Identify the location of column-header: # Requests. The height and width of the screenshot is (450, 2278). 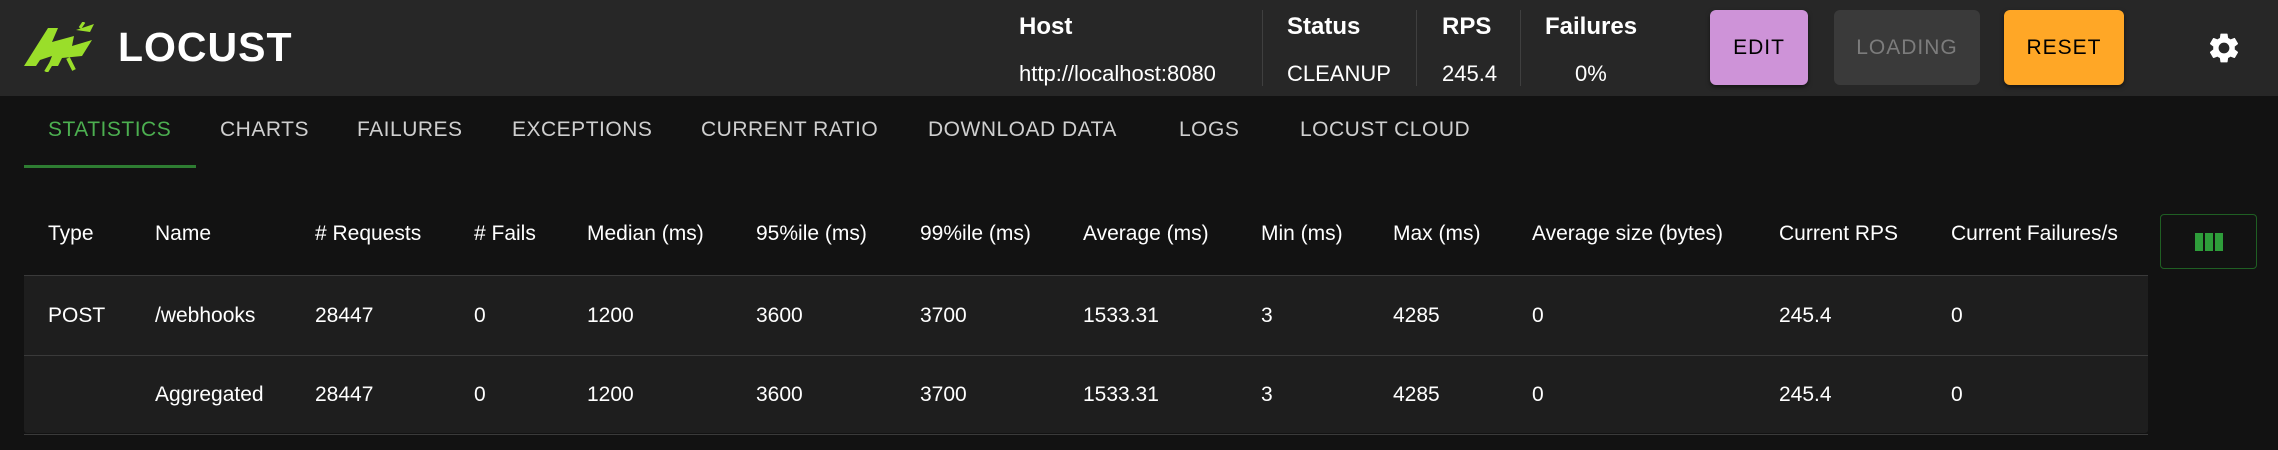
(368, 233).